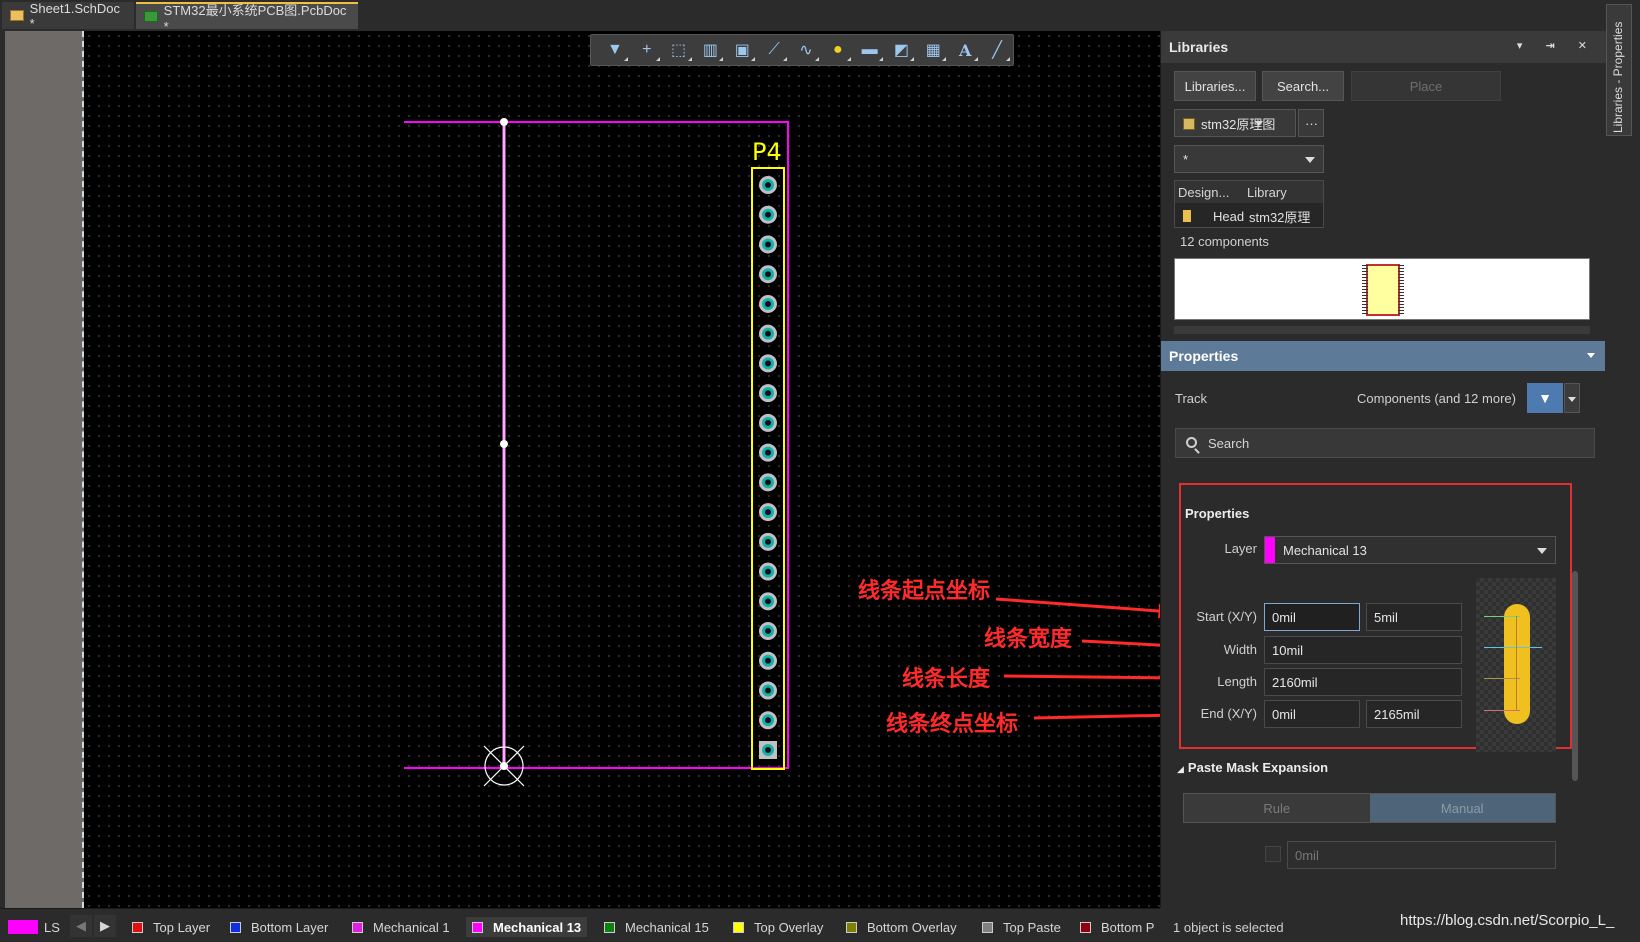 The image size is (1640, 942). What do you see at coordinates (182, 927) in the screenshot?
I see `layer-label: Top Layer` at bounding box center [182, 927].